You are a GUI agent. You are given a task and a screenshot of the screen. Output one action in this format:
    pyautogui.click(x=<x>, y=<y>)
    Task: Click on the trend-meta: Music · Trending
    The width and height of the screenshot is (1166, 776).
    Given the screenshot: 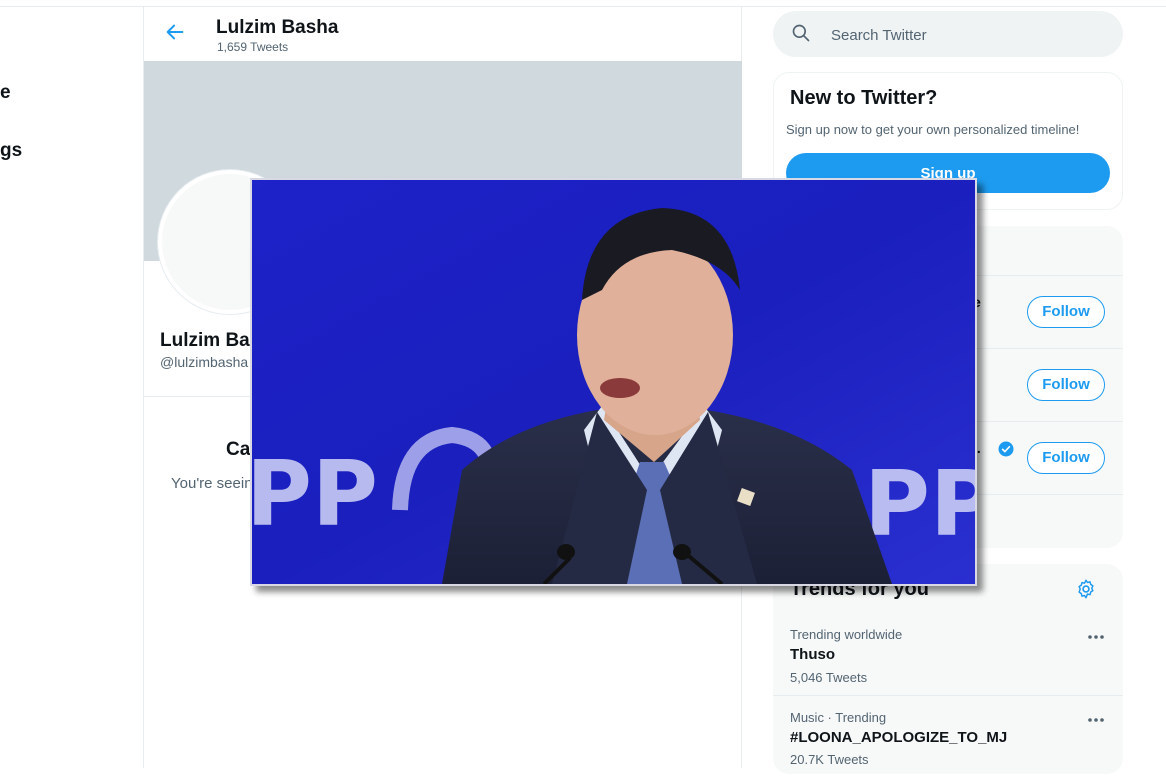 What is the action you would take?
    pyautogui.click(x=838, y=717)
    